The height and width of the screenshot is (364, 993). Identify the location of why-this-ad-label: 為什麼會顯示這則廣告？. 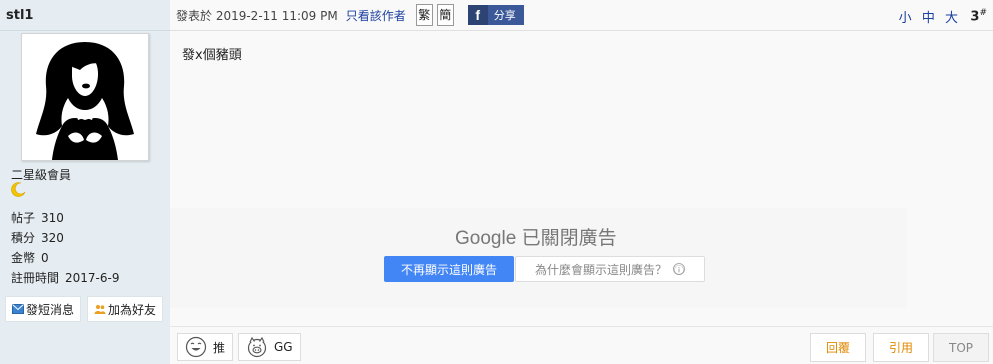
(600, 269).